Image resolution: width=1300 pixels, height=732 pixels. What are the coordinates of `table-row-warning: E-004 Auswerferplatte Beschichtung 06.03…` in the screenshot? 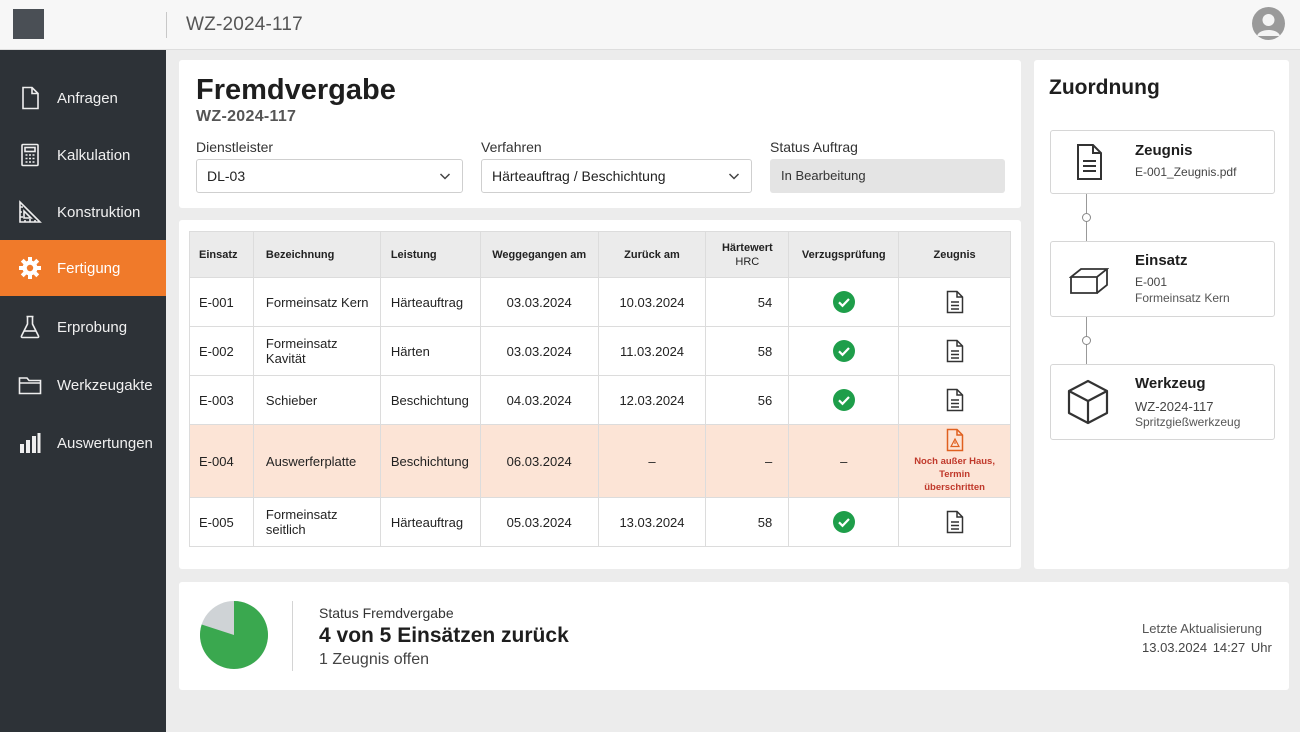 It's located at (600, 461).